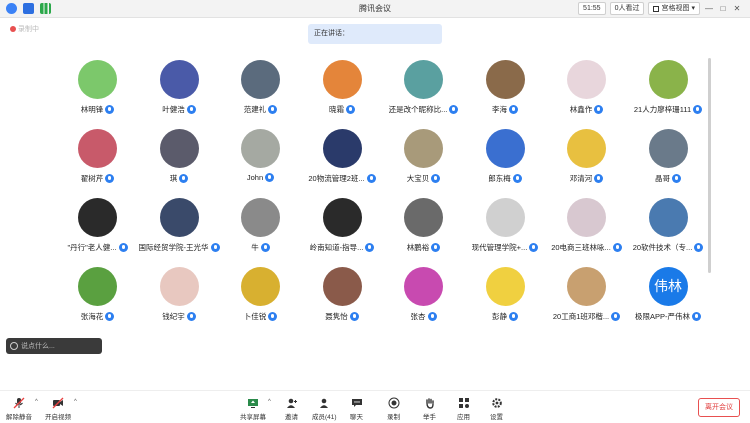 The height and width of the screenshot is (423, 750). I want to click on participant-tile: 邓清河, so click(586, 163).